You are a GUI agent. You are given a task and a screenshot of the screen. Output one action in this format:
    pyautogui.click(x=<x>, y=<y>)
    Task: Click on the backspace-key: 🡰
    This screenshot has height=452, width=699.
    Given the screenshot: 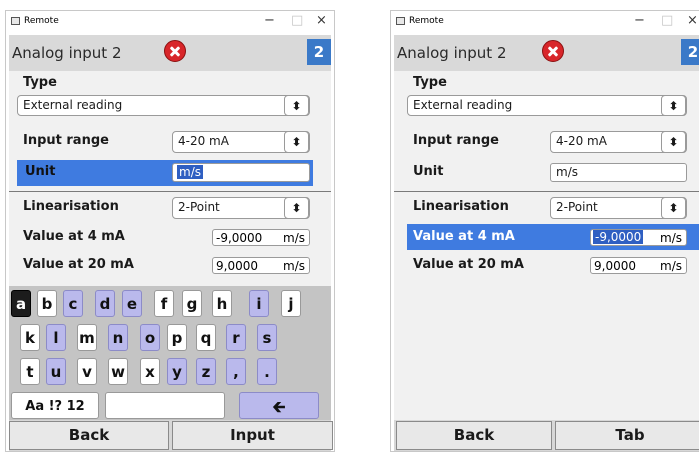 What is the action you would take?
    pyautogui.click(x=279, y=405)
    